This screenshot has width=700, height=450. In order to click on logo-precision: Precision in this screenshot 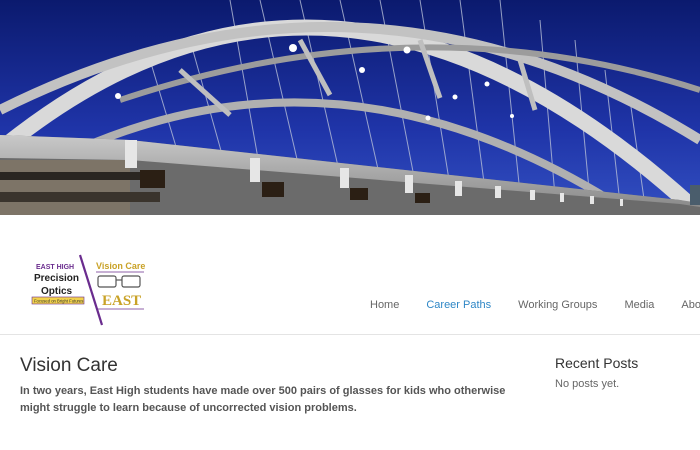, I will do `click(56, 278)`.